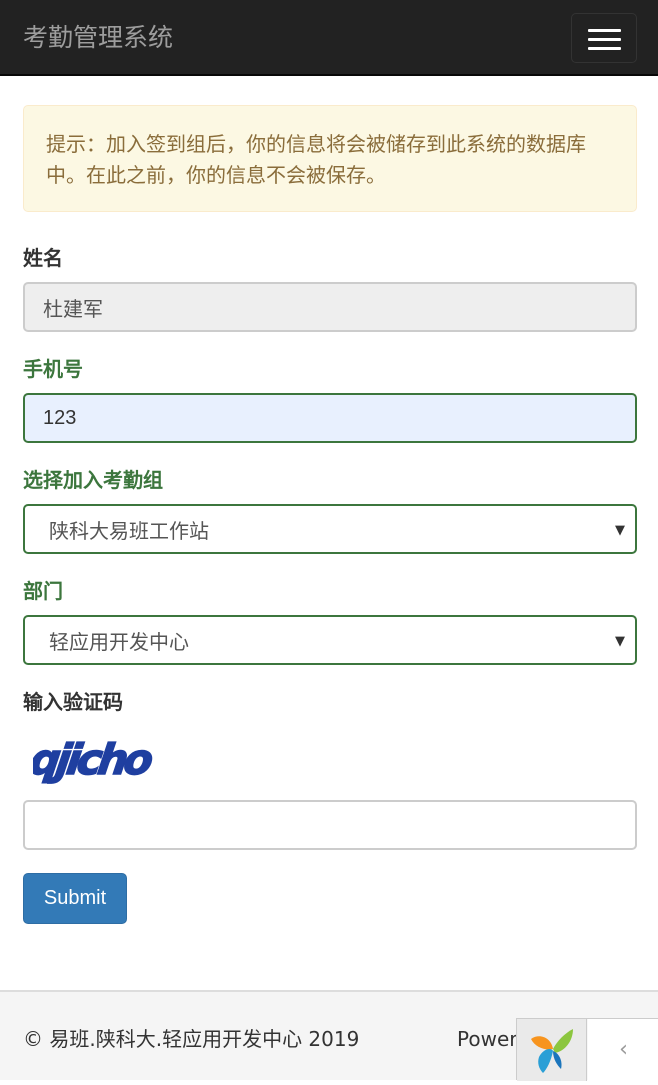 This screenshot has width=658, height=1085. Describe the element at coordinates (119, 641) in the screenshot. I see `dept-selected-value: 轻应用开发中心` at that location.